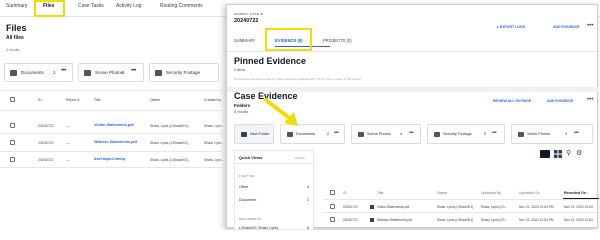  What do you see at coordinates (181, 6) in the screenshot?
I see `old-tab-routing-comments: Routing Comments` at bounding box center [181, 6].